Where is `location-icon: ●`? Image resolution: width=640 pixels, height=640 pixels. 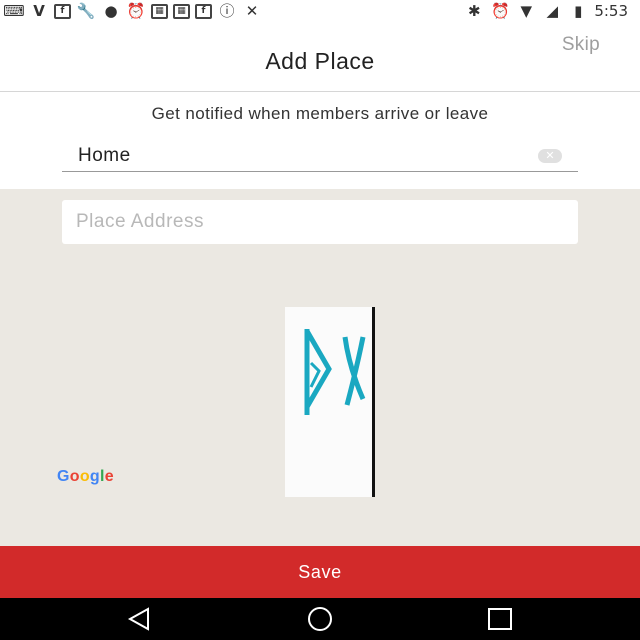 location-icon: ● is located at coordinates (111, 11).